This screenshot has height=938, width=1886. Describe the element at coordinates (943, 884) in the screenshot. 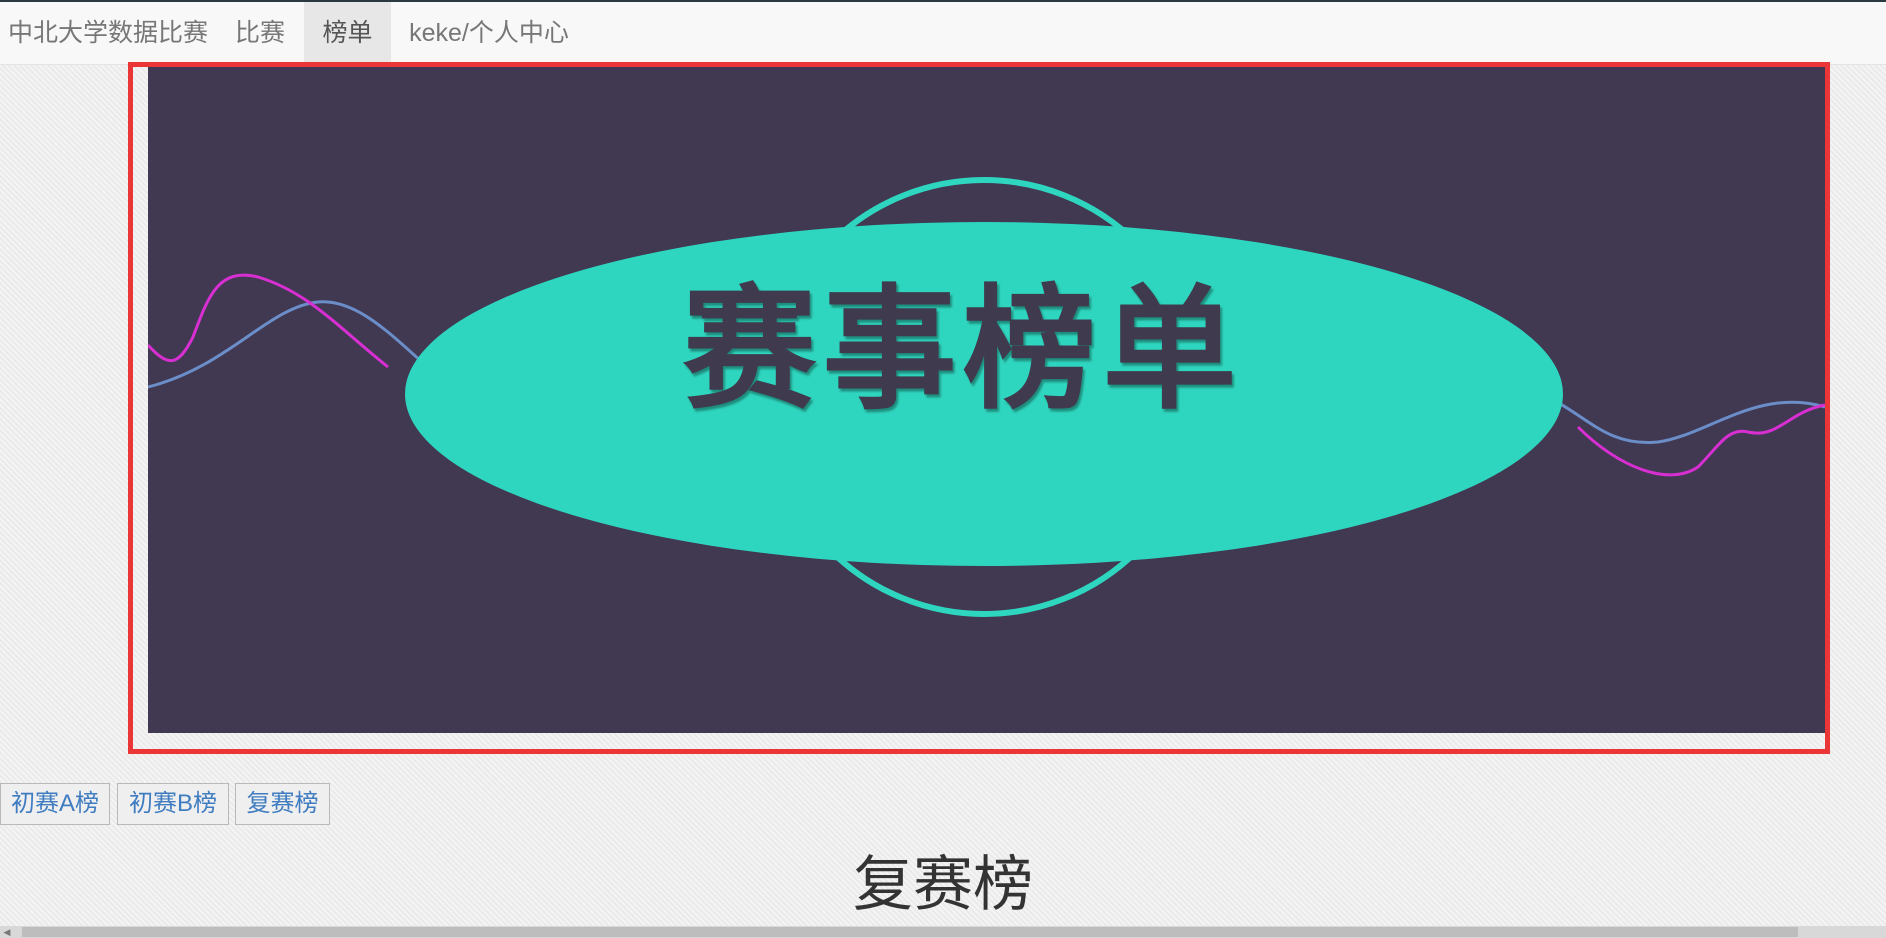

I see `section-title: 复赛榜` at that location.